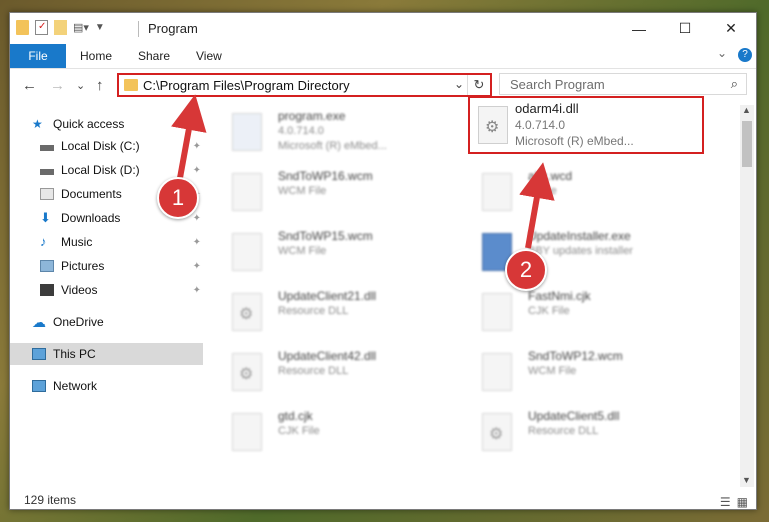  I want to click on file-type: WCM File, so click(552, 371).